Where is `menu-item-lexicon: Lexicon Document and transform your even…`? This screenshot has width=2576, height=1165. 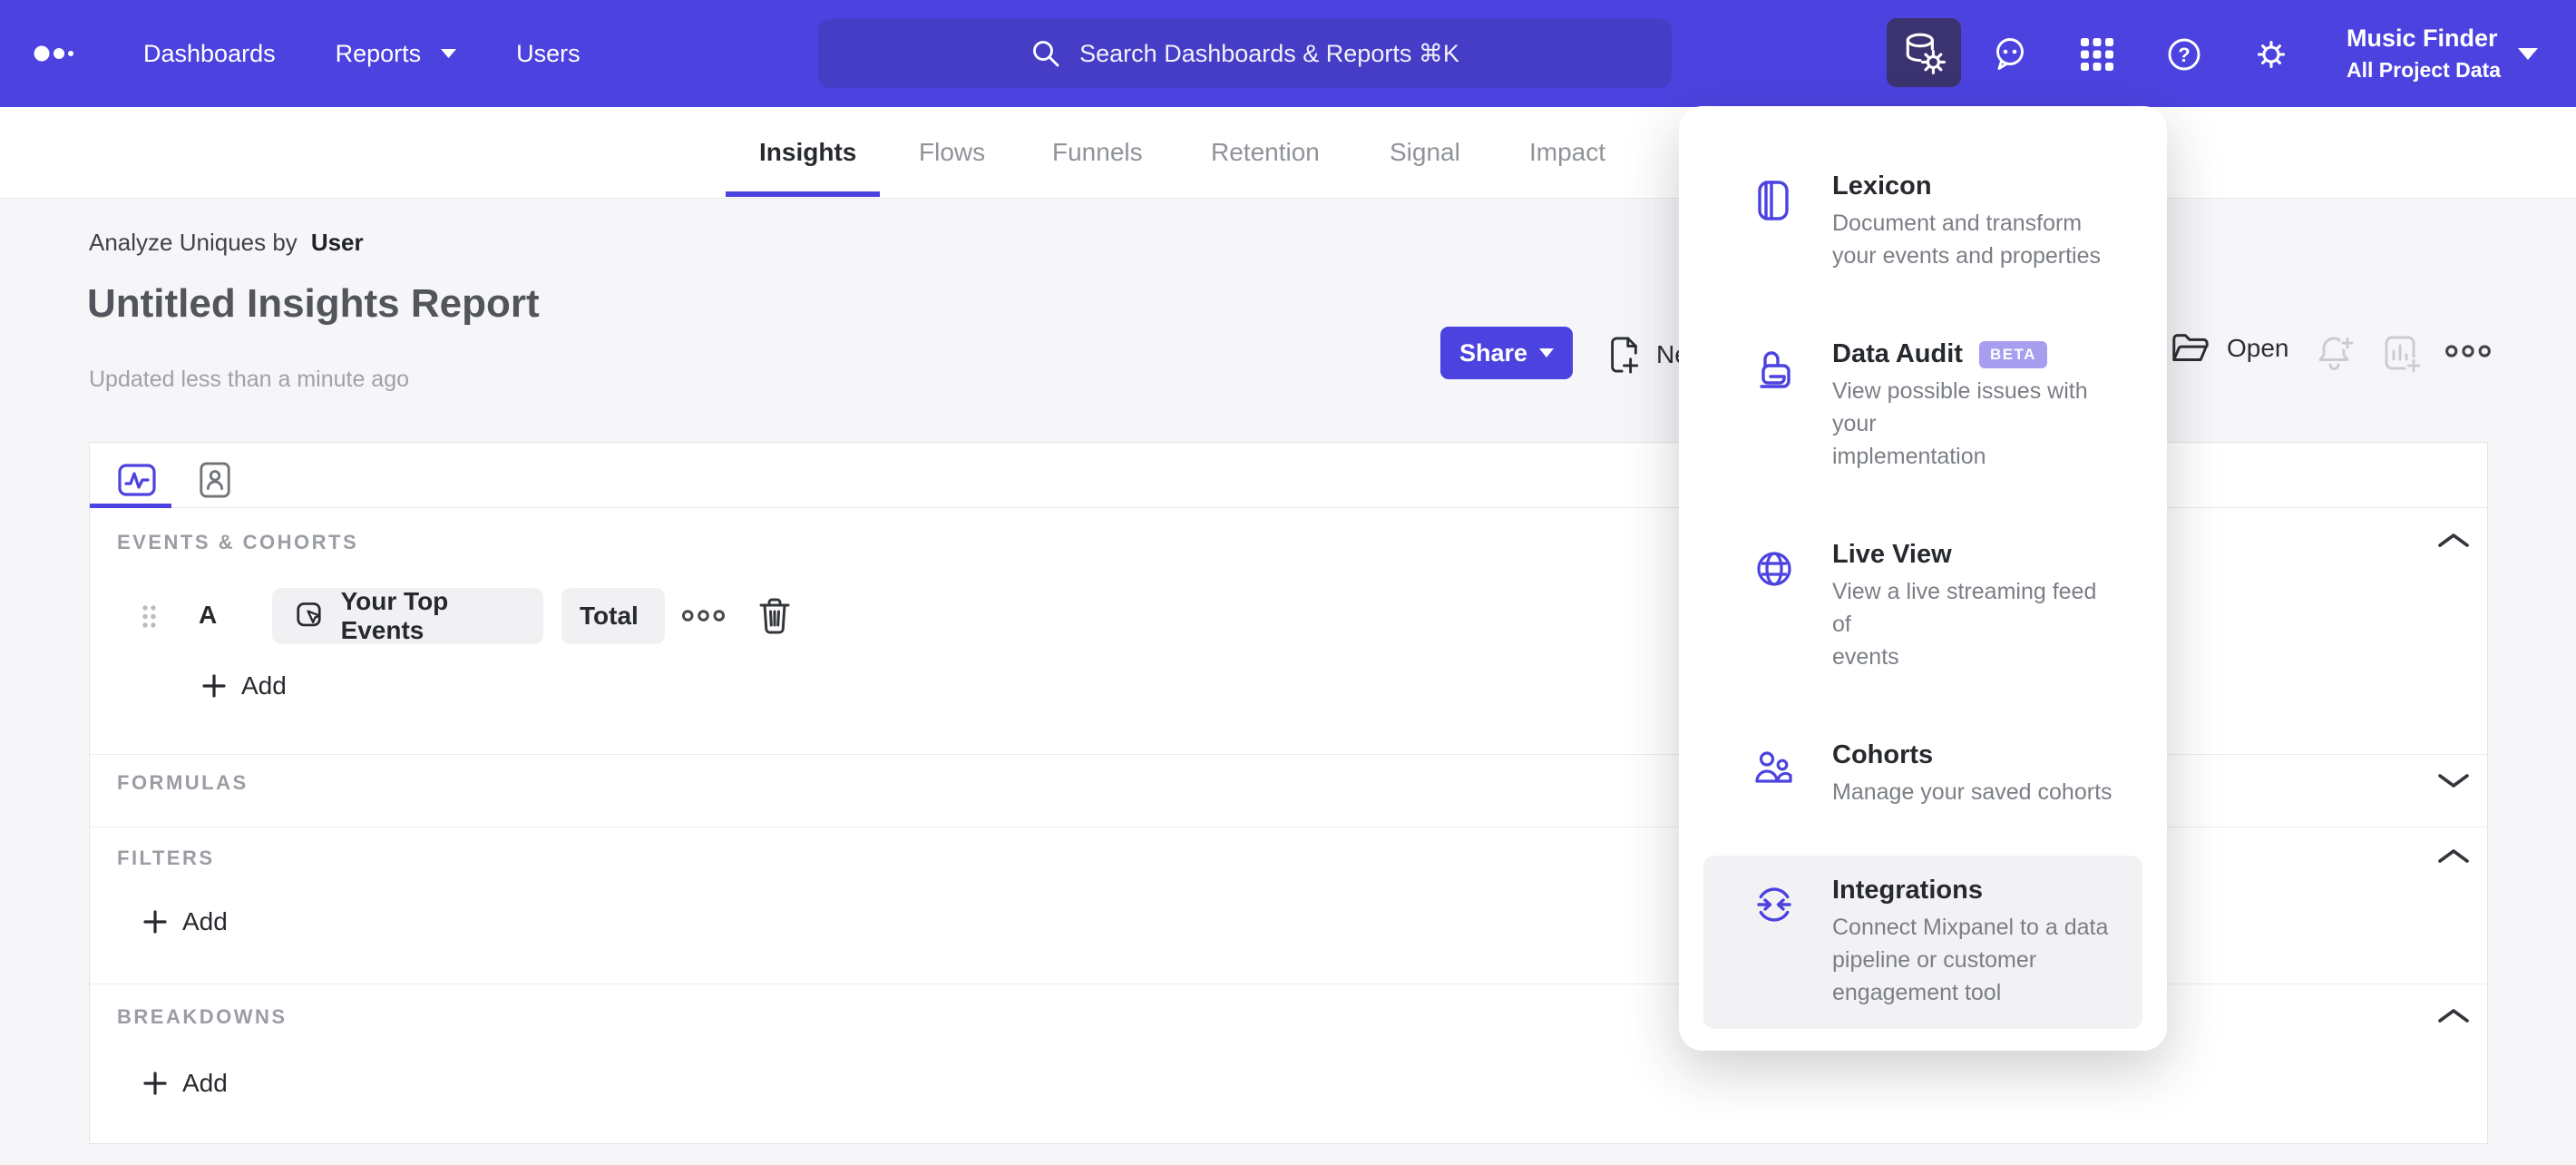 menu-item-lexicon: Lexicon Document and transform your even… is located at coordinates (1922, 222).